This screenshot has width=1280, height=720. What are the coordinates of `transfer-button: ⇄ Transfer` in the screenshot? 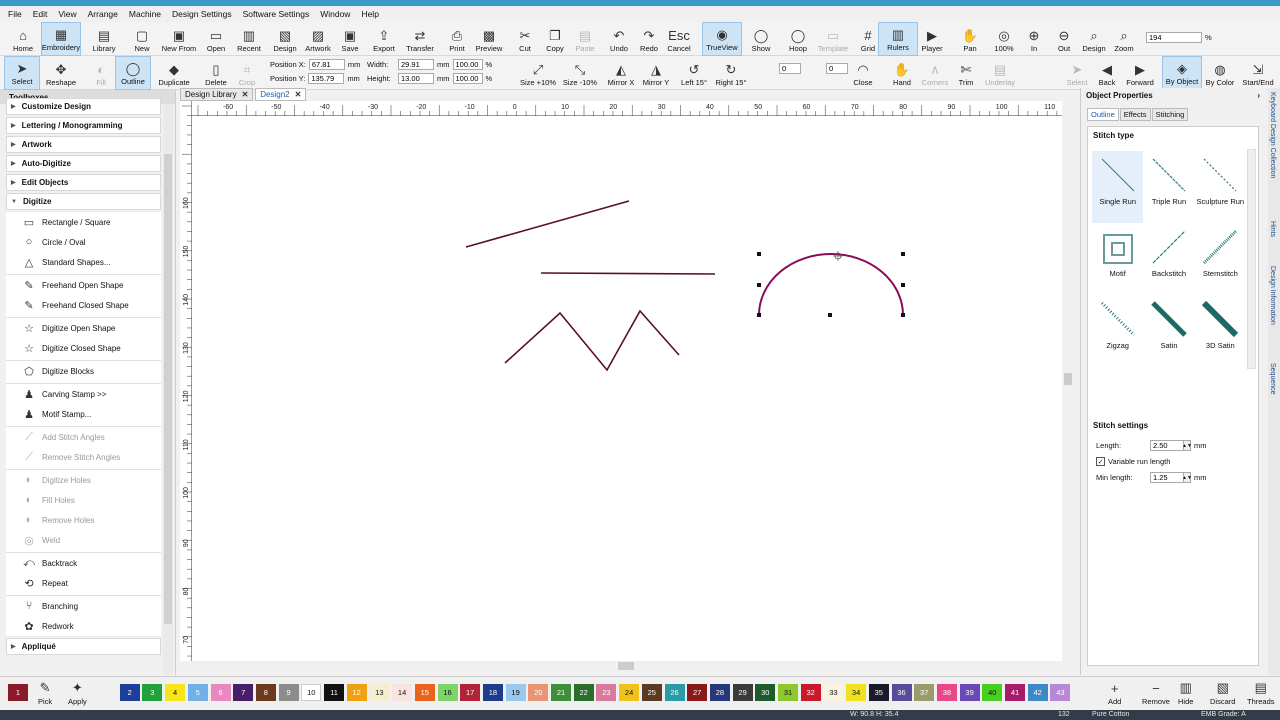 It's located at (420, 39).